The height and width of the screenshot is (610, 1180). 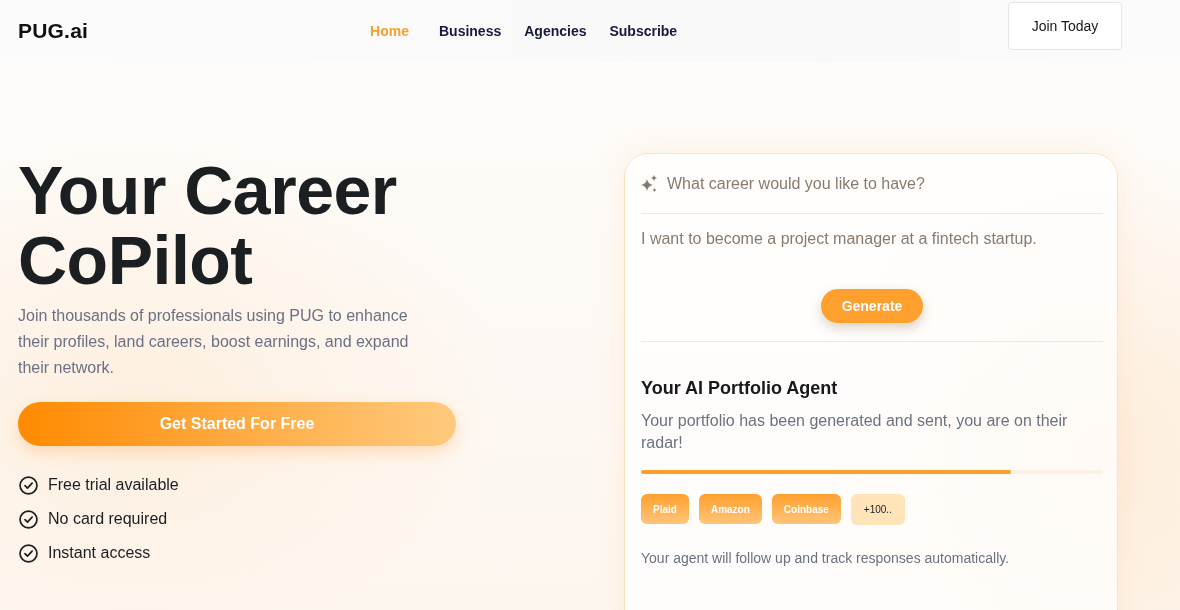 I want to click on feature-text: Free trial available, so click(x=113, y=485).